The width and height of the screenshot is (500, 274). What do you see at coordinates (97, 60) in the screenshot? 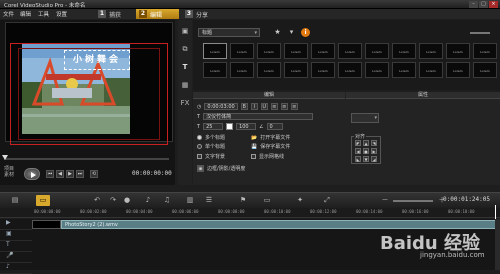
I see `title-overlay-text: 小树舞会` at bounding box center [97, 60].